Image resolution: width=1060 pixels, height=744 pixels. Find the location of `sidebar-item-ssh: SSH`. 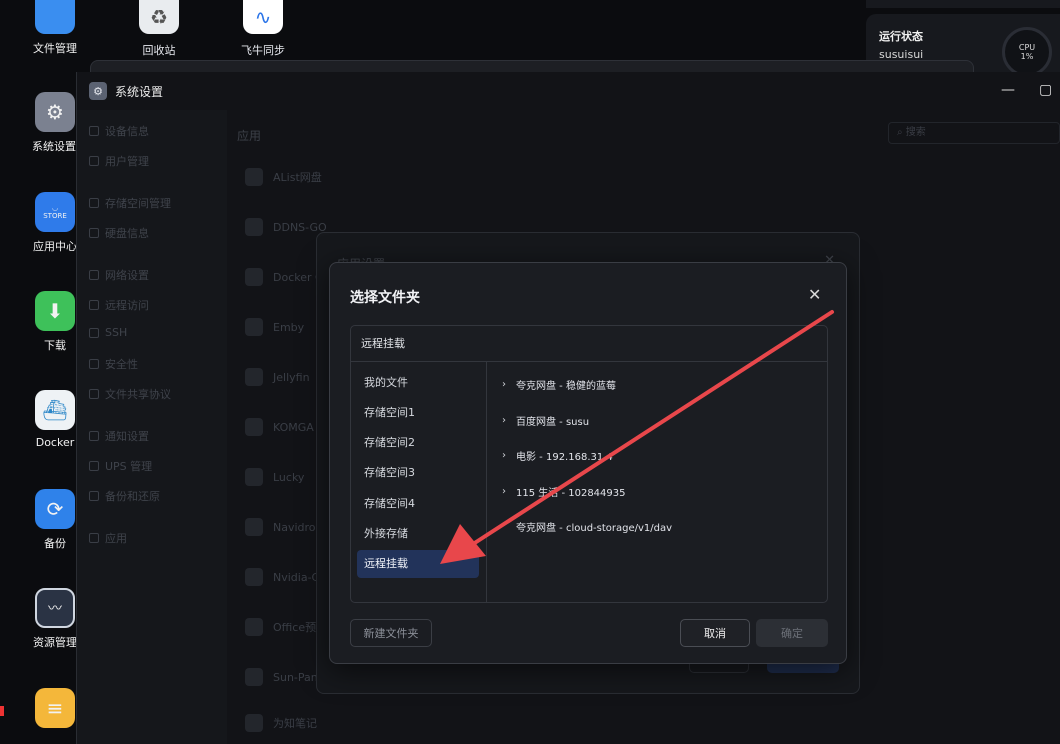

sidebar-item-ssh: SSH is located at coordinates (108, 332).